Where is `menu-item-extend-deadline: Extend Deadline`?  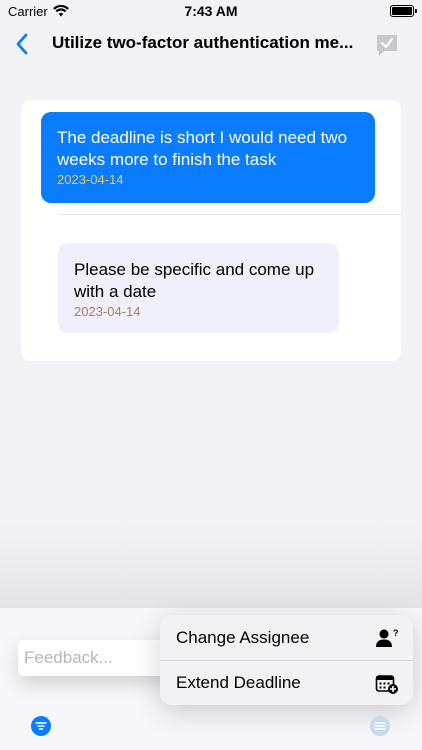
menu-item-extend-deadline: Extend Deadline is located at coordinates (286, 682).